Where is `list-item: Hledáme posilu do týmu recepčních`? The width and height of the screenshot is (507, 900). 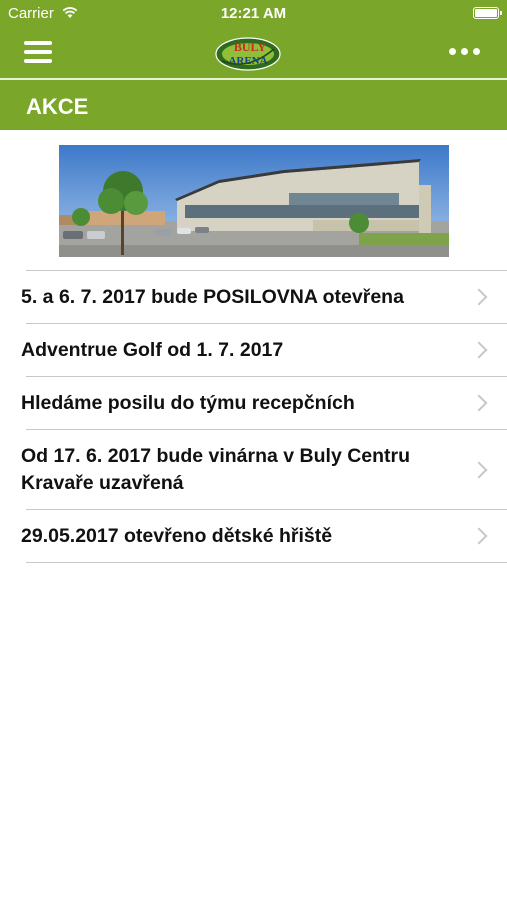 list-item: Hledáme posilu do týmu recepčních is located at coordinates (264, 402).